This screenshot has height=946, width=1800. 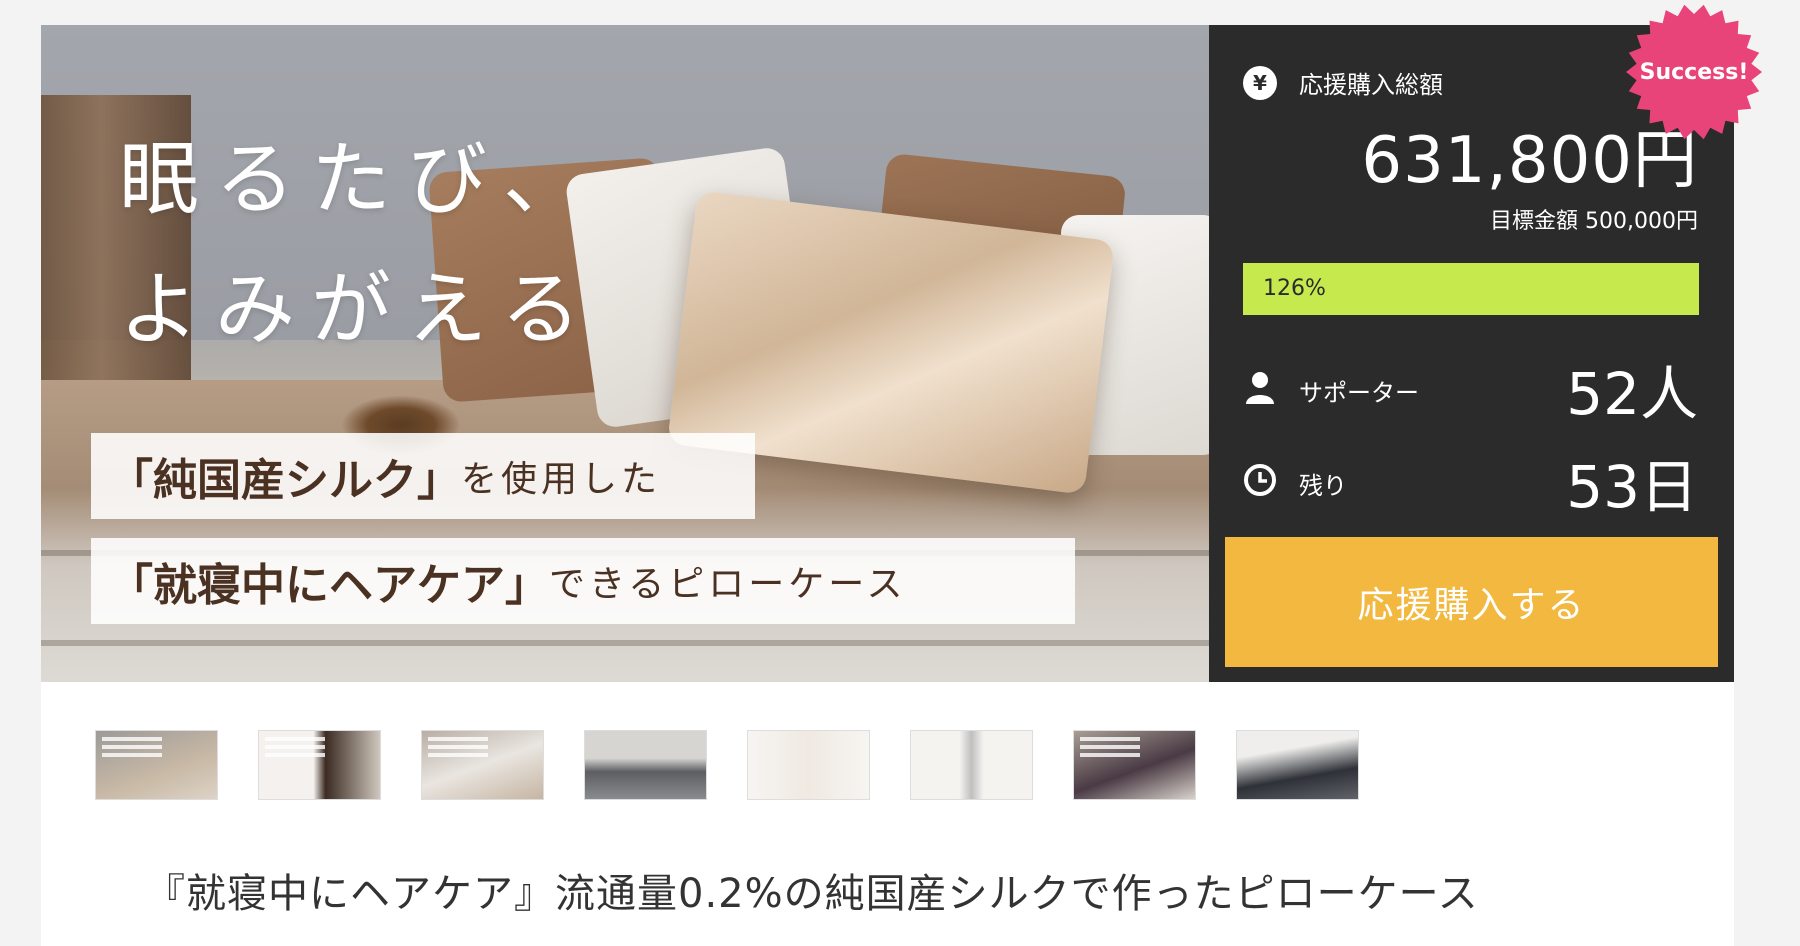 What do you see at coordinates (358, 309) in the screenshot?
I see `headline-line-2: よみがえる` at bounding box center [358, 309].